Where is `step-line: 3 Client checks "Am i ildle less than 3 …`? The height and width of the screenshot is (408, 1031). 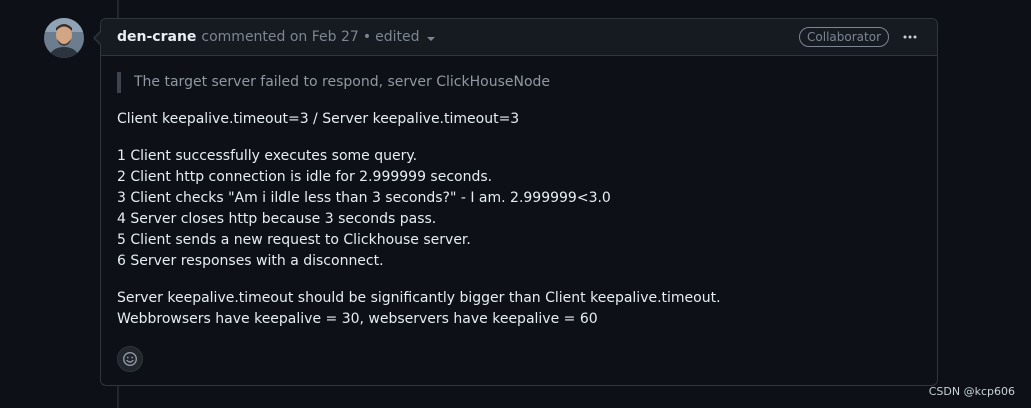
step-line: 3 Client checks "Am i ildle less than 3 … is located at coordinates (364, 198).